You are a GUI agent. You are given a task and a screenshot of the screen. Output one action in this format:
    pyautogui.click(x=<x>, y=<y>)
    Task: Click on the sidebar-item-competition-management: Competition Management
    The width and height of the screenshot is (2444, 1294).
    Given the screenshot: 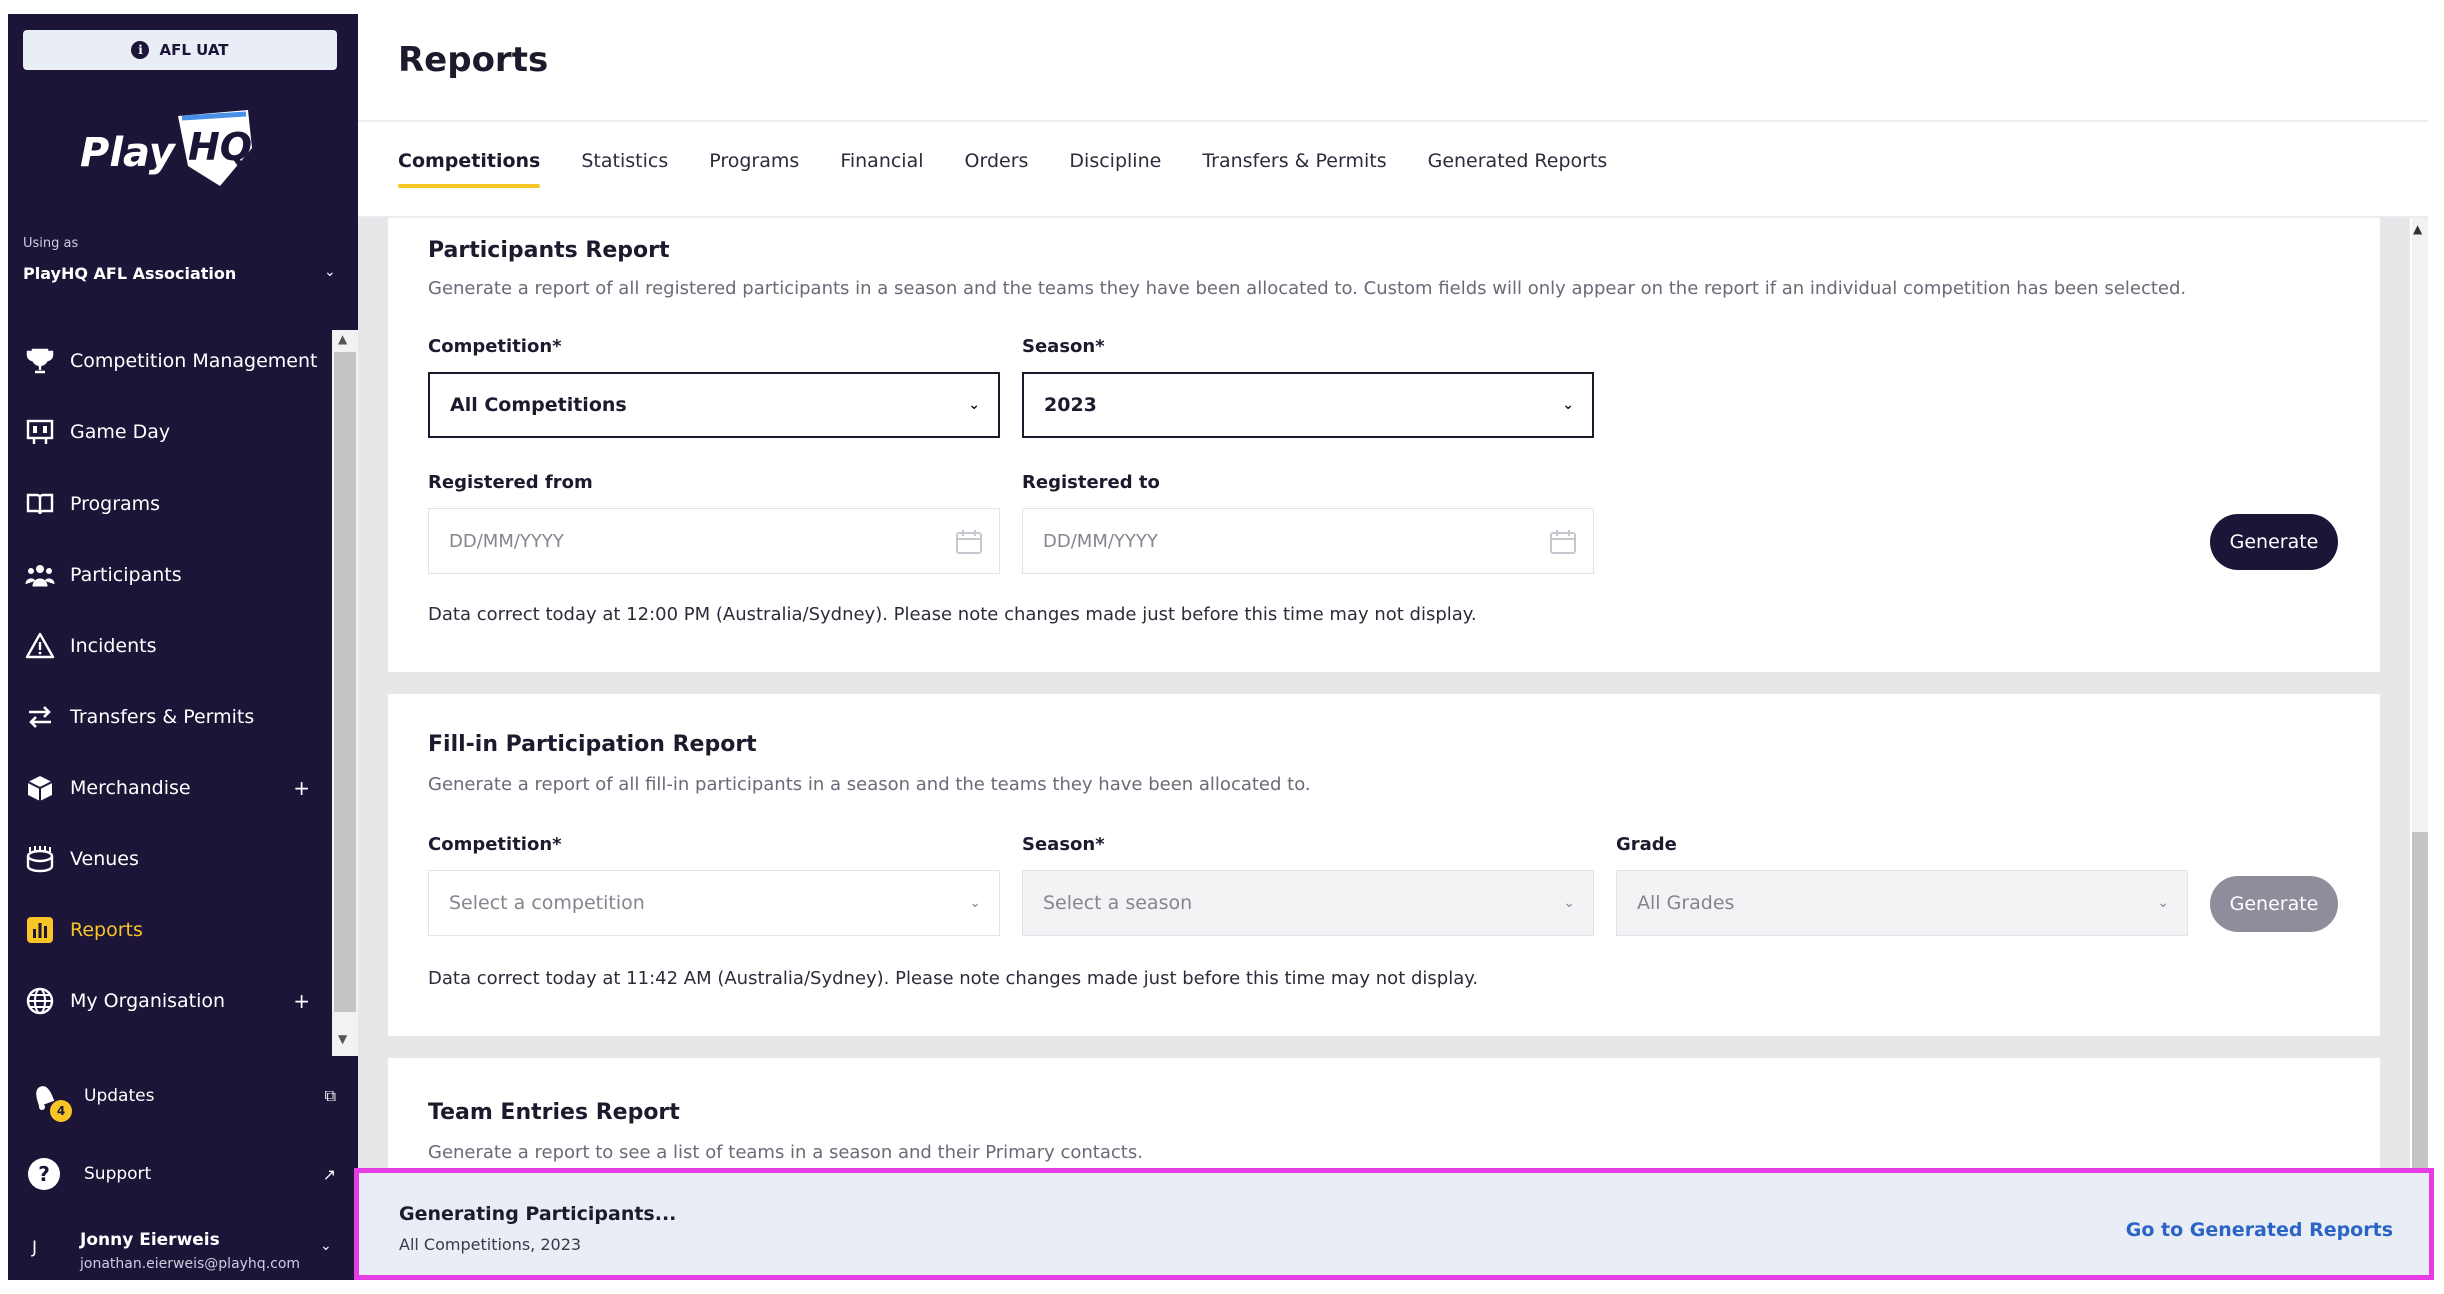 What is the action you would take?
    pyautogui.click(x=168, y=361)
    